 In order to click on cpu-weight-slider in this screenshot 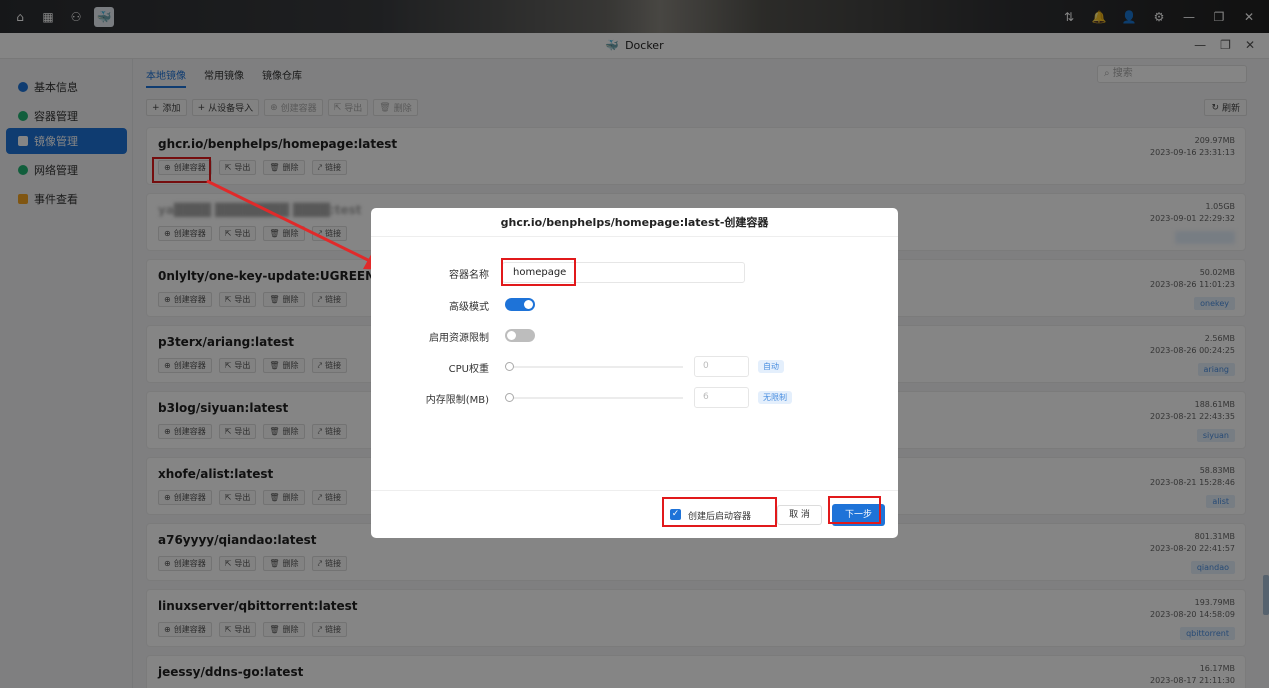, I will do `click(594, 367)`.